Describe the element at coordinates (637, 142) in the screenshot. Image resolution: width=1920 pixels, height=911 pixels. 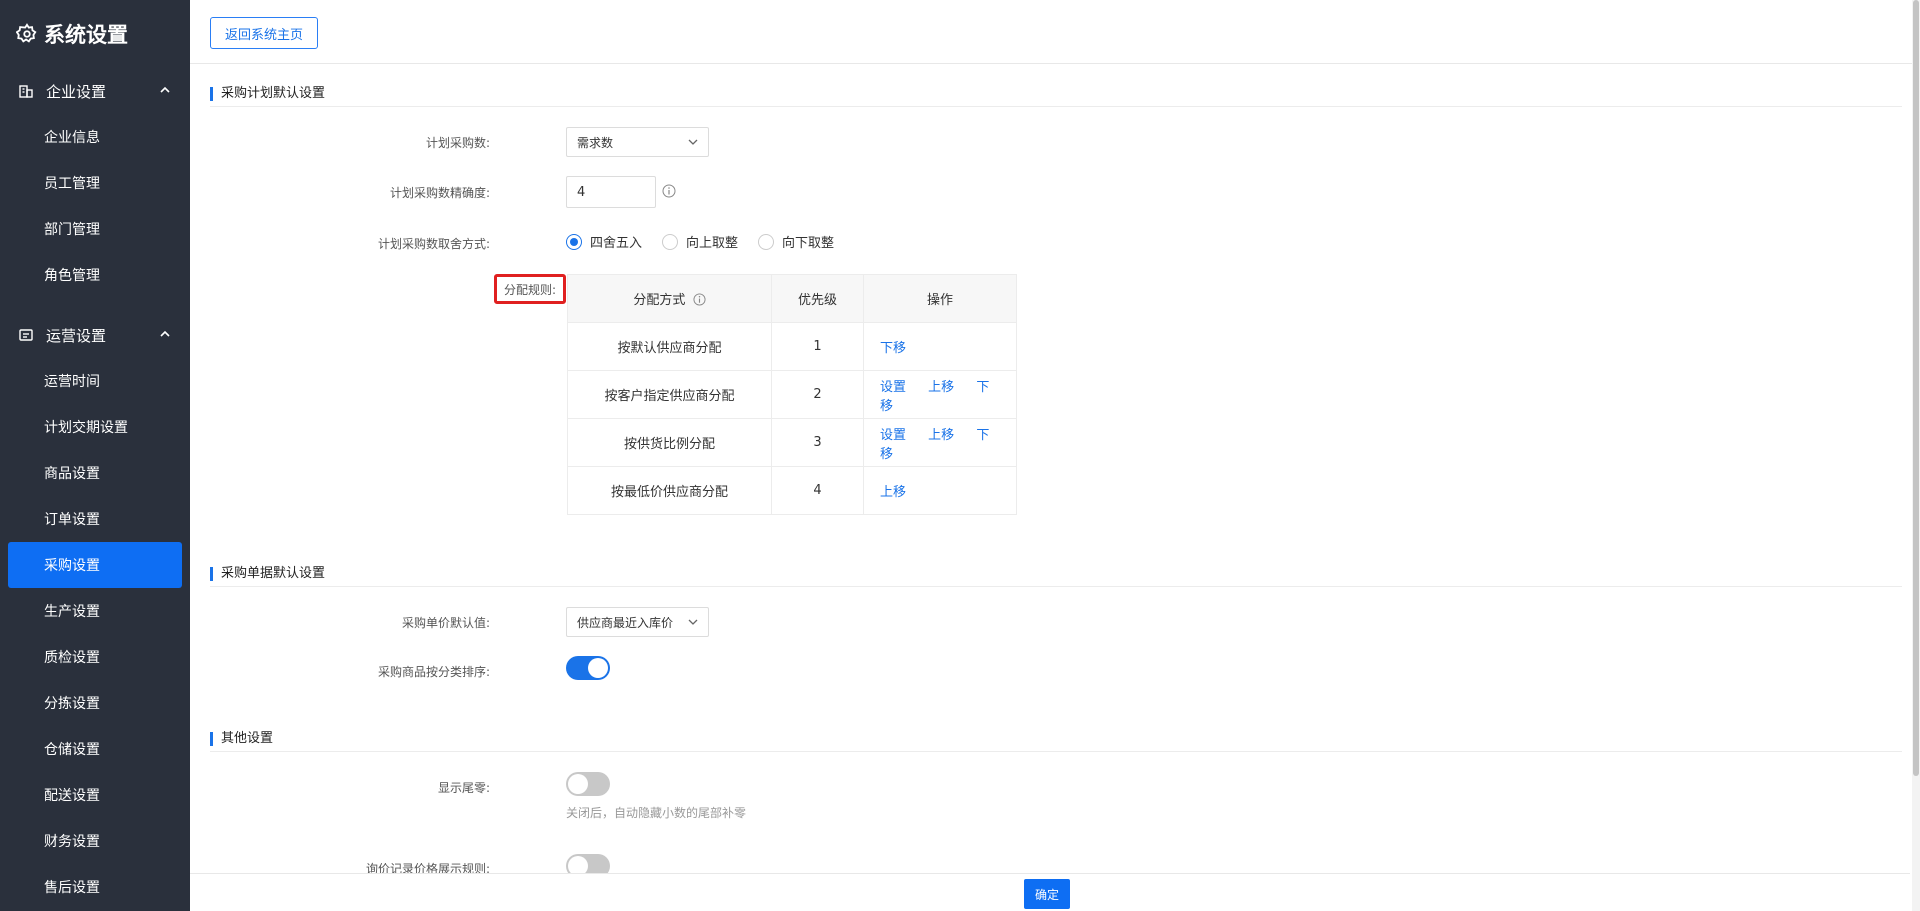
I see `plan-qty-select: 需求数` at that location.